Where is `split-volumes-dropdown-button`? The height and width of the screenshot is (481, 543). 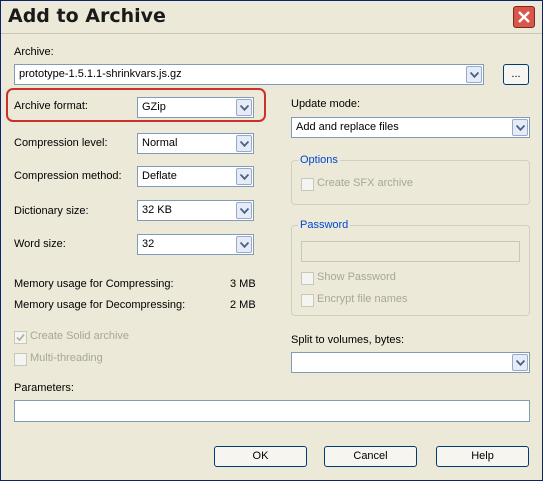
split-volumes-dropdown-button is located at coordinates (520, 362).